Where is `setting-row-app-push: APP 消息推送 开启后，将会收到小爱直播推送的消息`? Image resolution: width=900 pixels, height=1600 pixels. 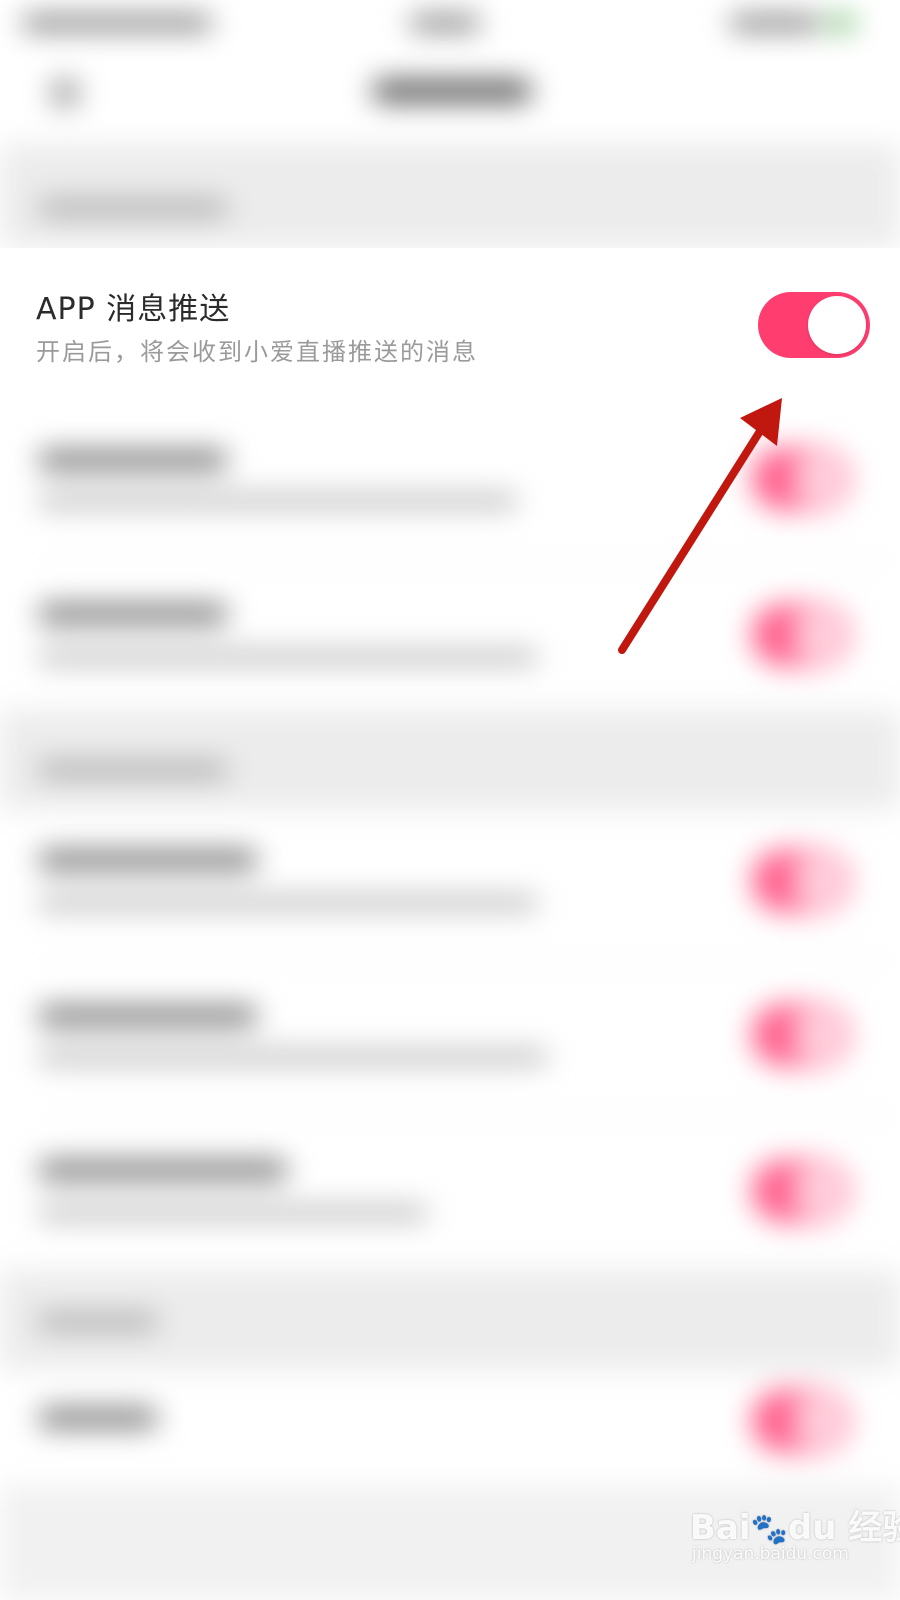
setting-row-app-push: APP 消息推送 开启后，将会收到小爱直播推送的消息 is located at coordinates (450, 323).